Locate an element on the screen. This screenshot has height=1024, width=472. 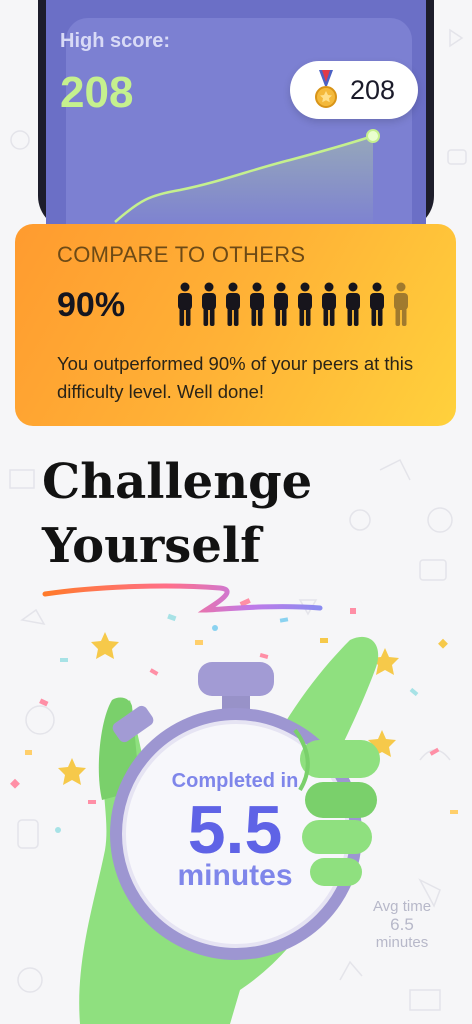
stopwatch-dial: Completed in 5.5 minutes is located at coordinates (235, 831).